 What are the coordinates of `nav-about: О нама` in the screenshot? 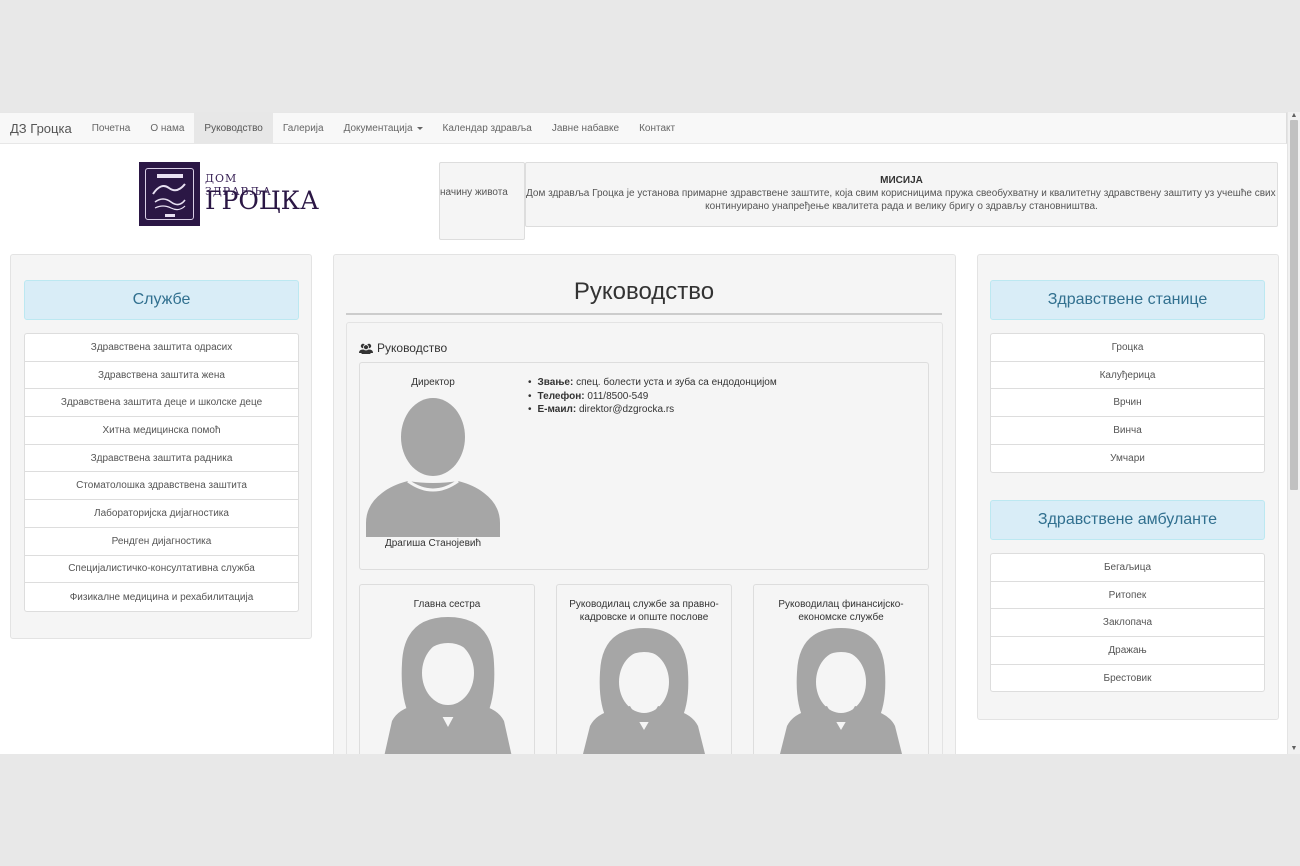 It's located at (167, 128).